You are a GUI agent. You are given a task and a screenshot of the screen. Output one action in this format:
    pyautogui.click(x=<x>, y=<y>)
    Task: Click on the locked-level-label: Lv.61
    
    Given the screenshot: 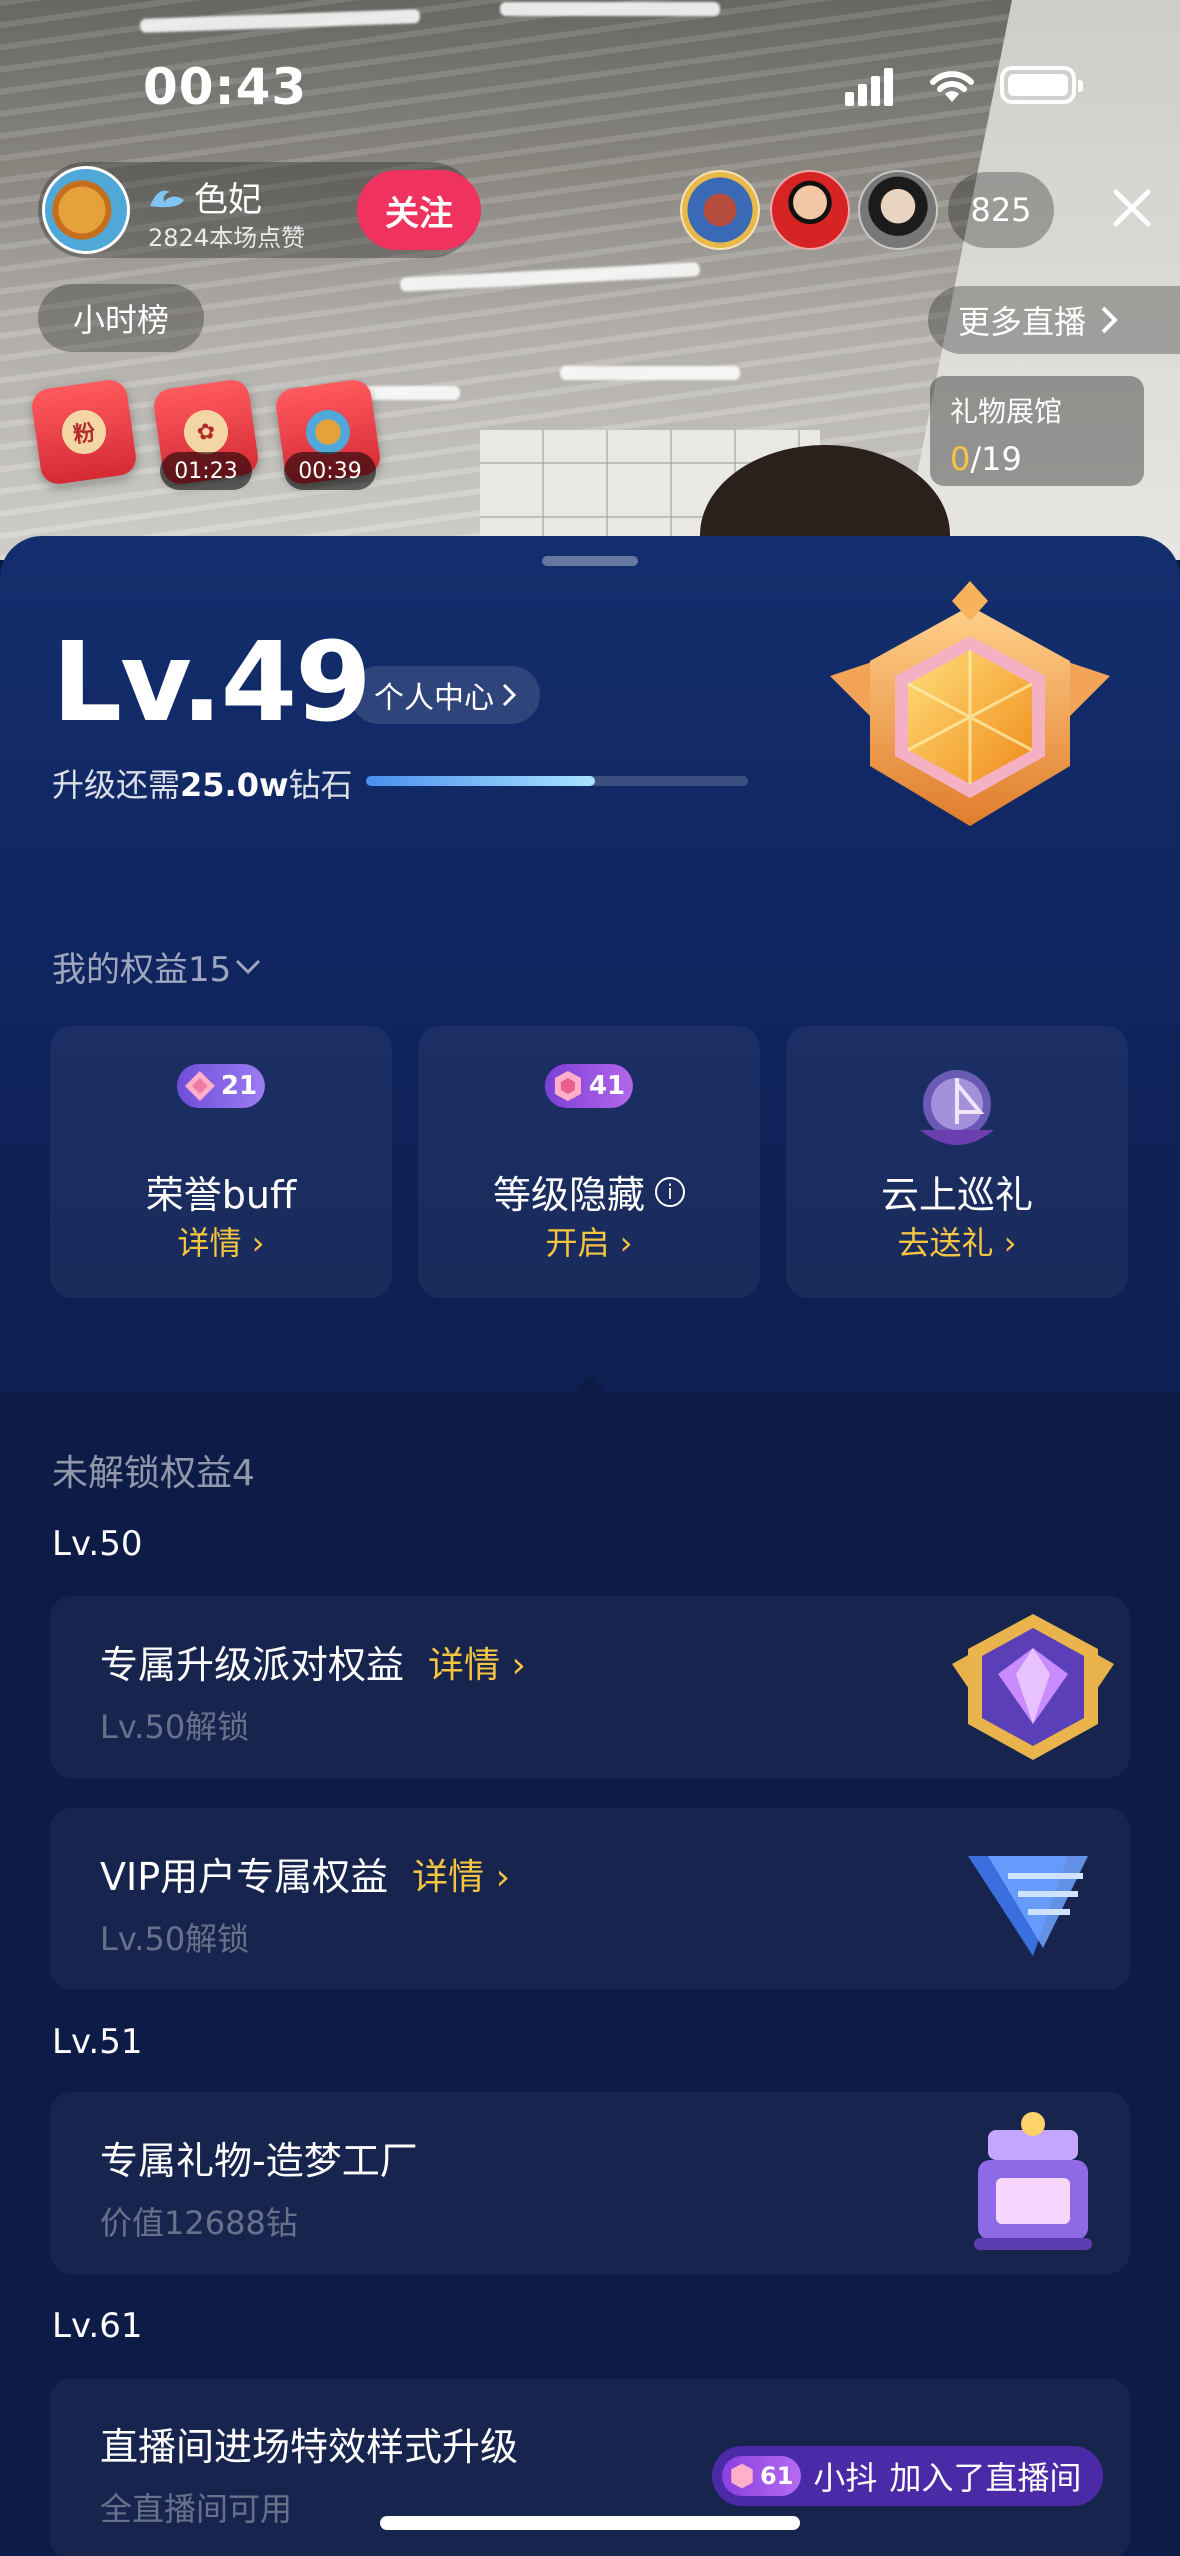 What is the action you would take?
    pyautogui.click(x=97, y=2326)
    